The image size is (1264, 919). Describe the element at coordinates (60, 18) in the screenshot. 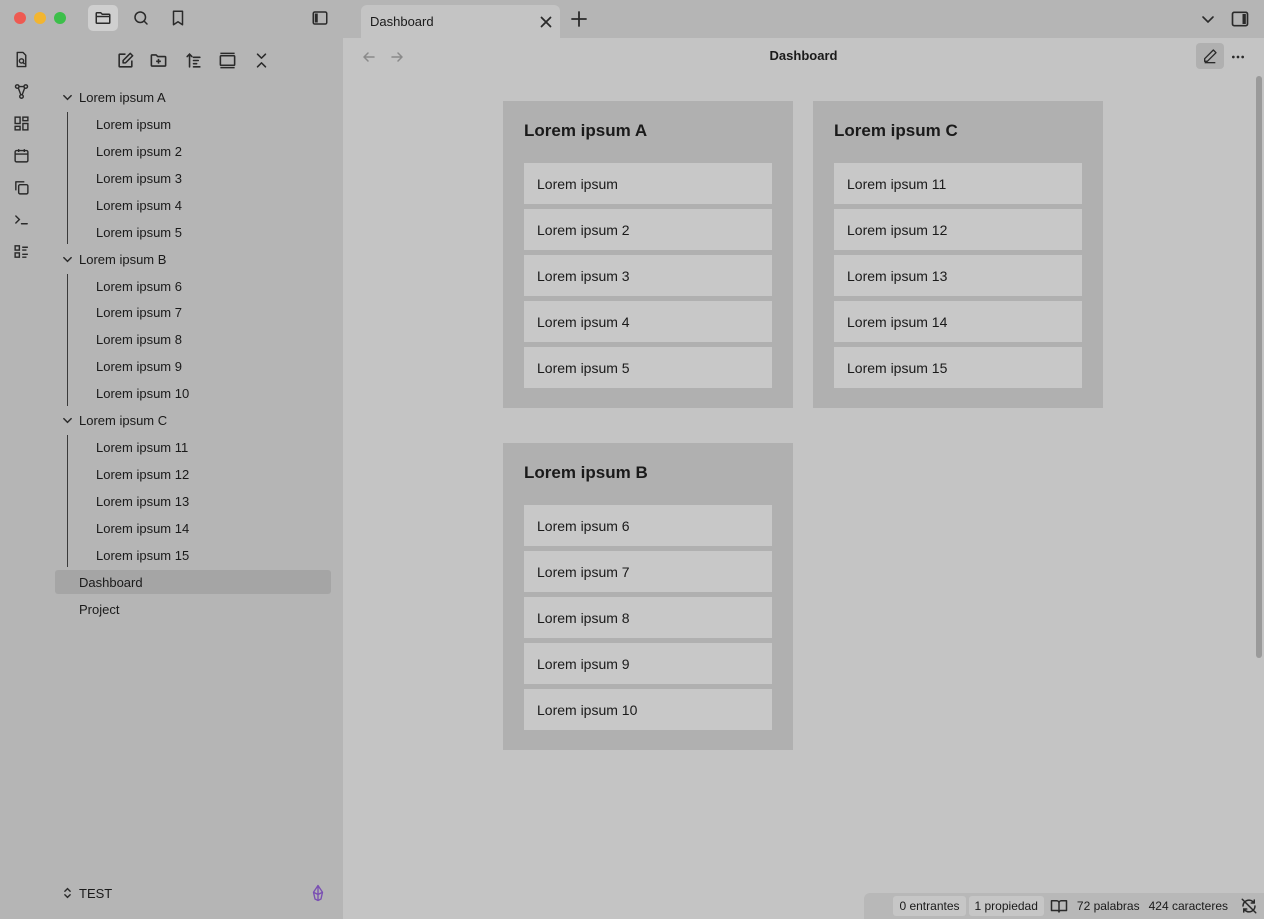

I see `zoom-window-button` at that location.